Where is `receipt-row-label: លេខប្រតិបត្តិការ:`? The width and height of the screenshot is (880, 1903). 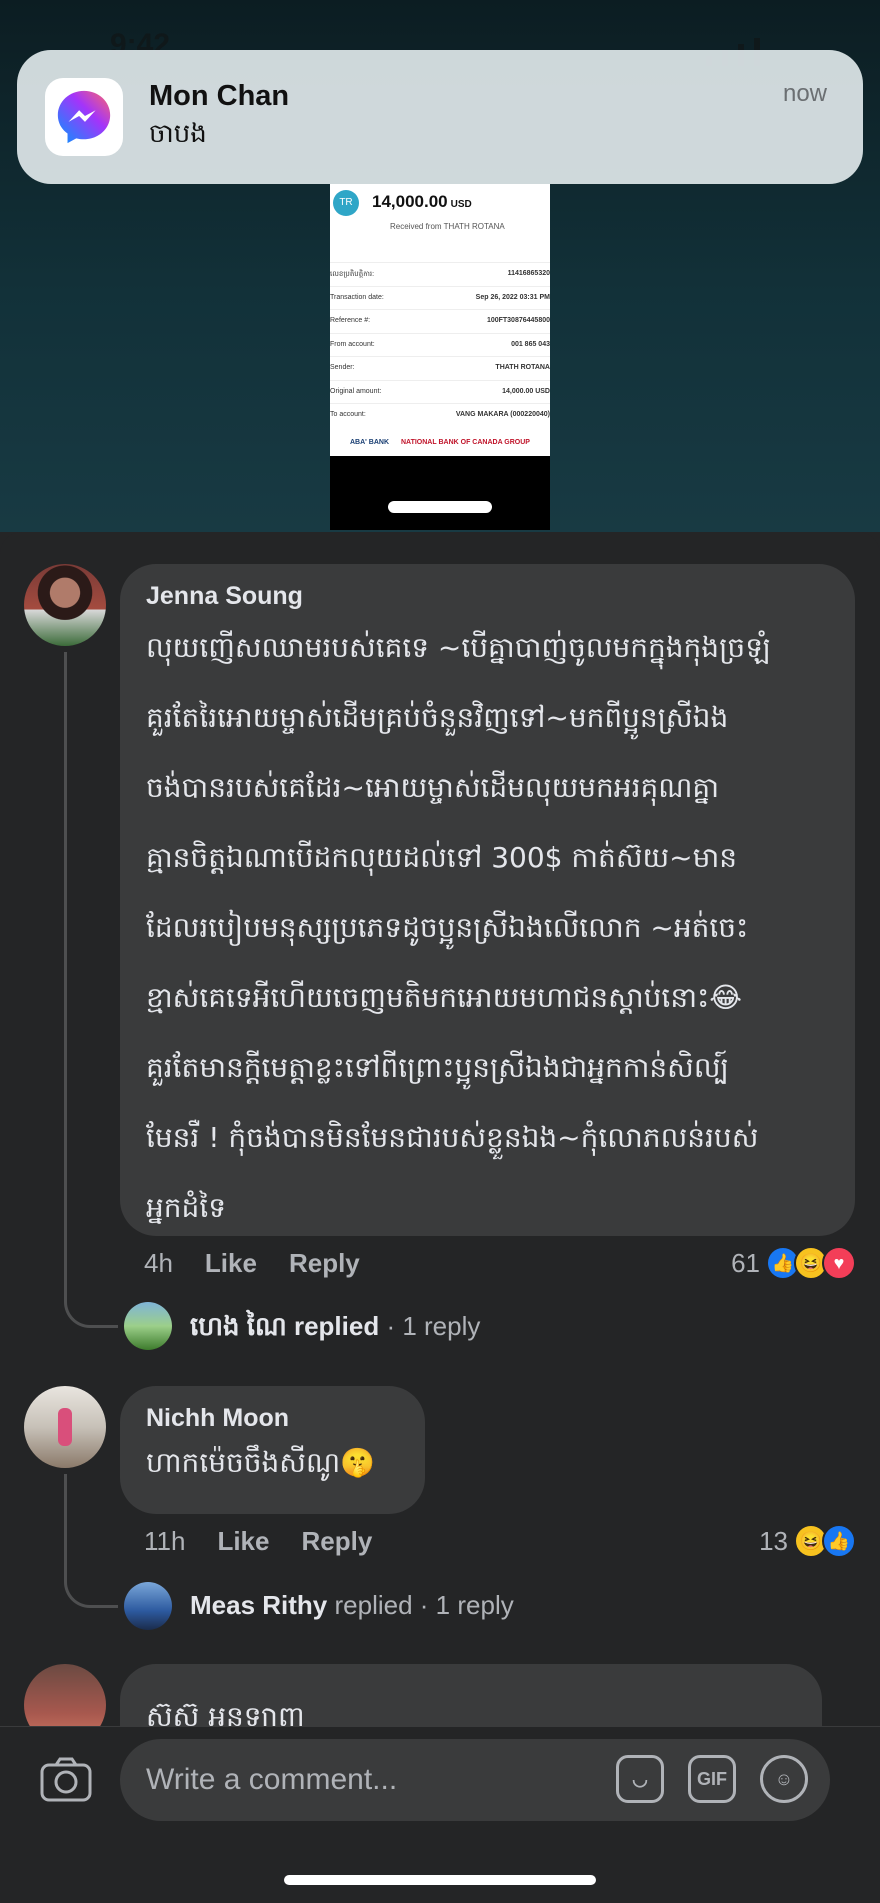 receipt-row-label: លេខប្រតិបត្តិការ: is located at coordinates (352, 274).